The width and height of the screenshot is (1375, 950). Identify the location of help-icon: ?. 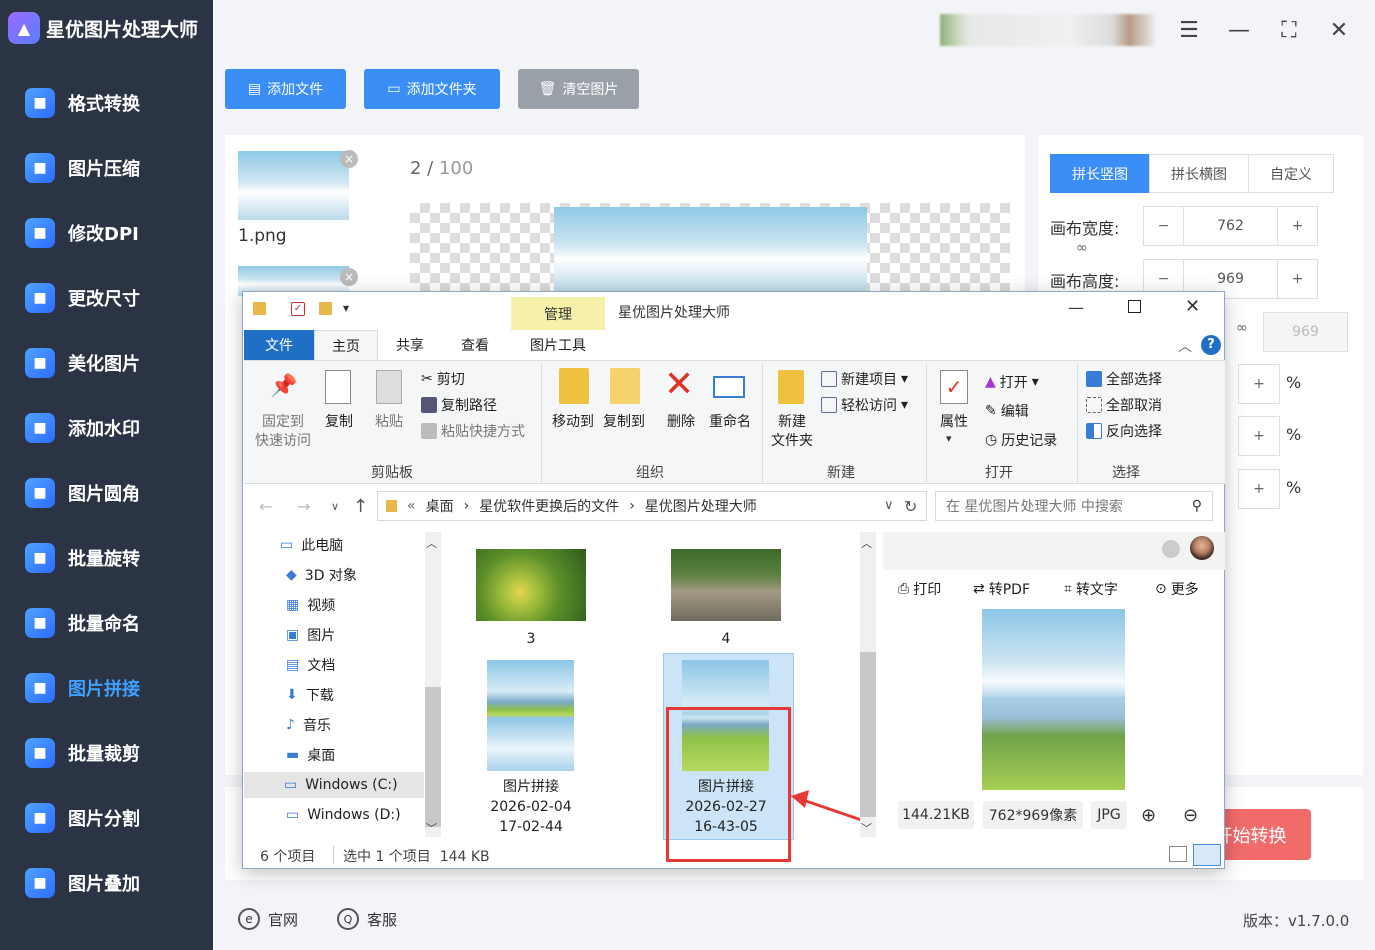
(1211, 345).